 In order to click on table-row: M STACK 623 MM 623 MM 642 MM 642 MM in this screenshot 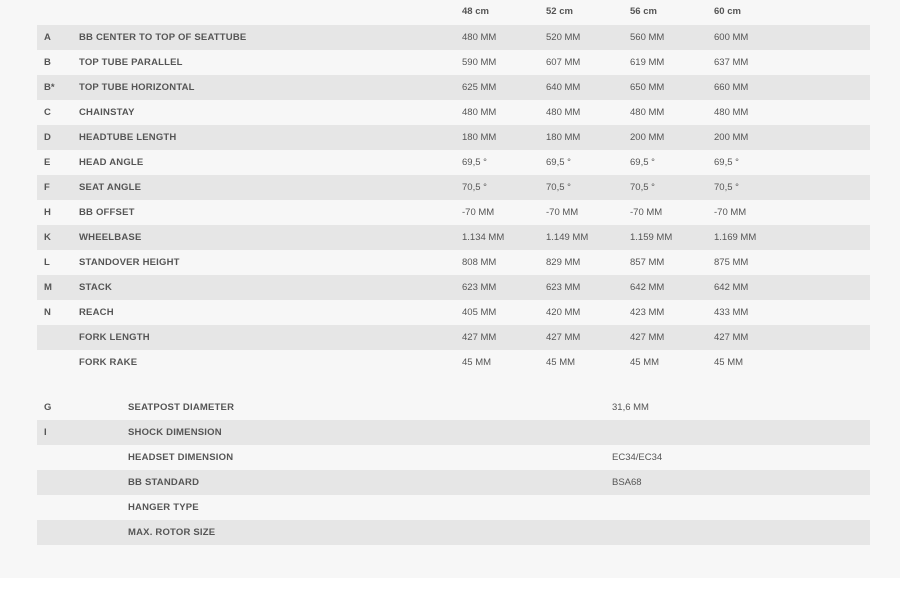, I will do `click(453, 287)`.